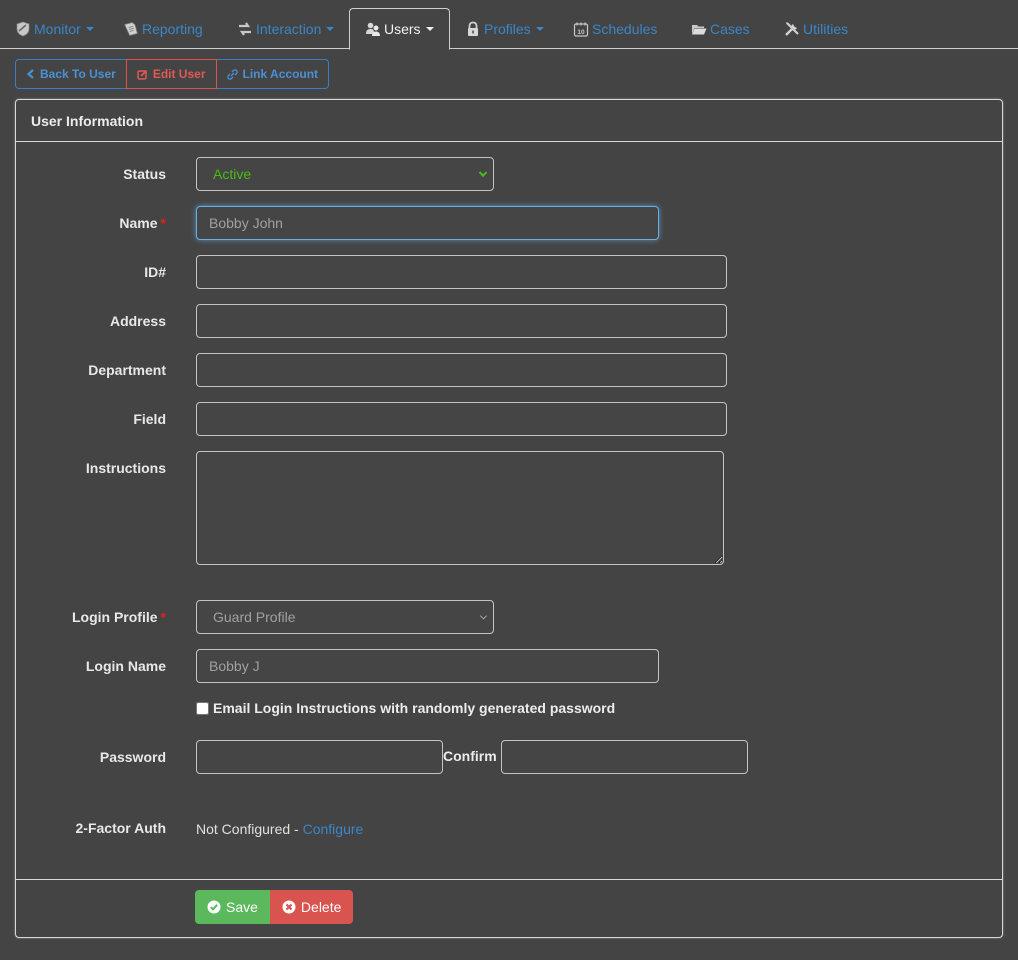 The width and height of the screenshot is (1018, 960). Describe the element at coordinates (470, 756) in the screenshot. I see `confirm-label: Confirm` at that location.